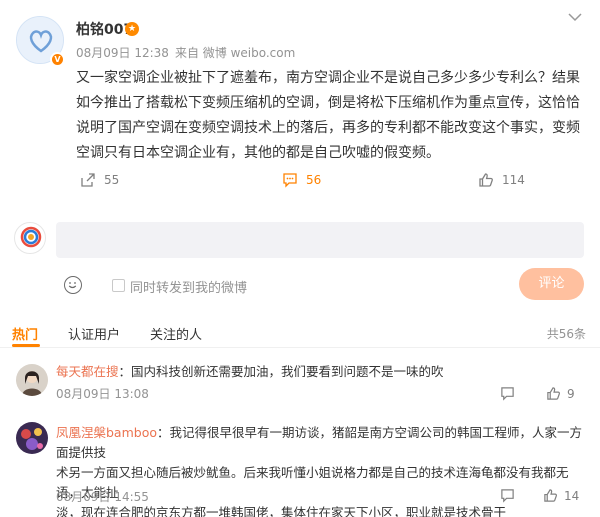 The width and height of the screenshot is (600, 517). Describe the element at coordinates (132, 29) in the screenshot. I see `vip-badge-icon: ★` at that location.